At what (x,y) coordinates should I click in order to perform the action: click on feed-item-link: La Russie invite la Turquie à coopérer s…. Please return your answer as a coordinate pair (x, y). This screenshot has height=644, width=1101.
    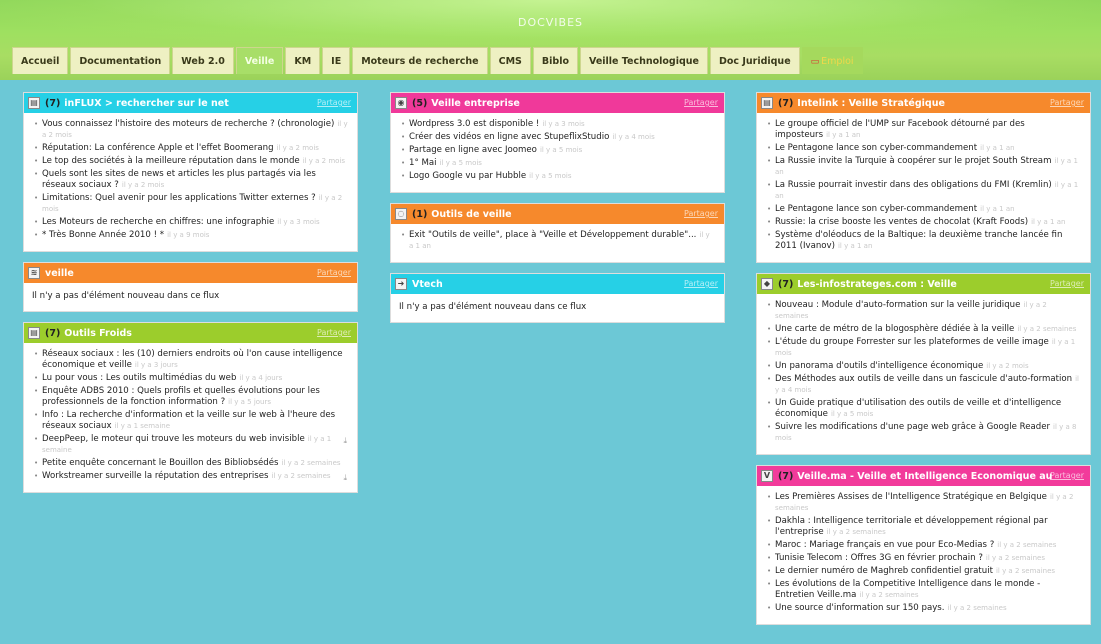
    Looking at the image, I should click on (913, 161).